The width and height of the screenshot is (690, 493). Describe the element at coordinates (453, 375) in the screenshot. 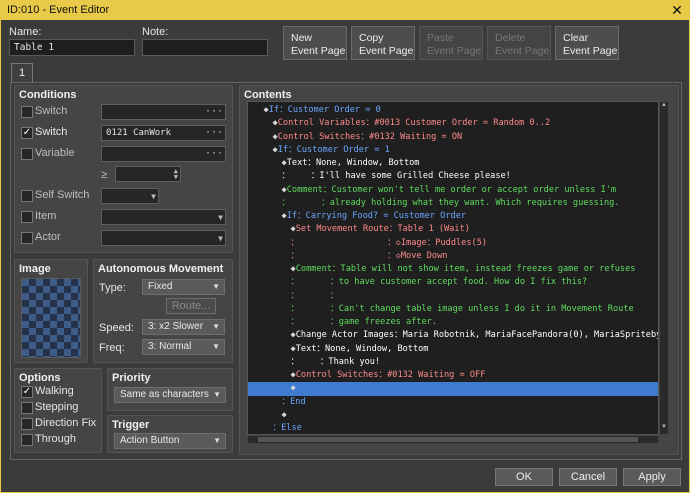

I see `command-line: ◆Control Switches：#0132 Waiting = OFF` at that location.